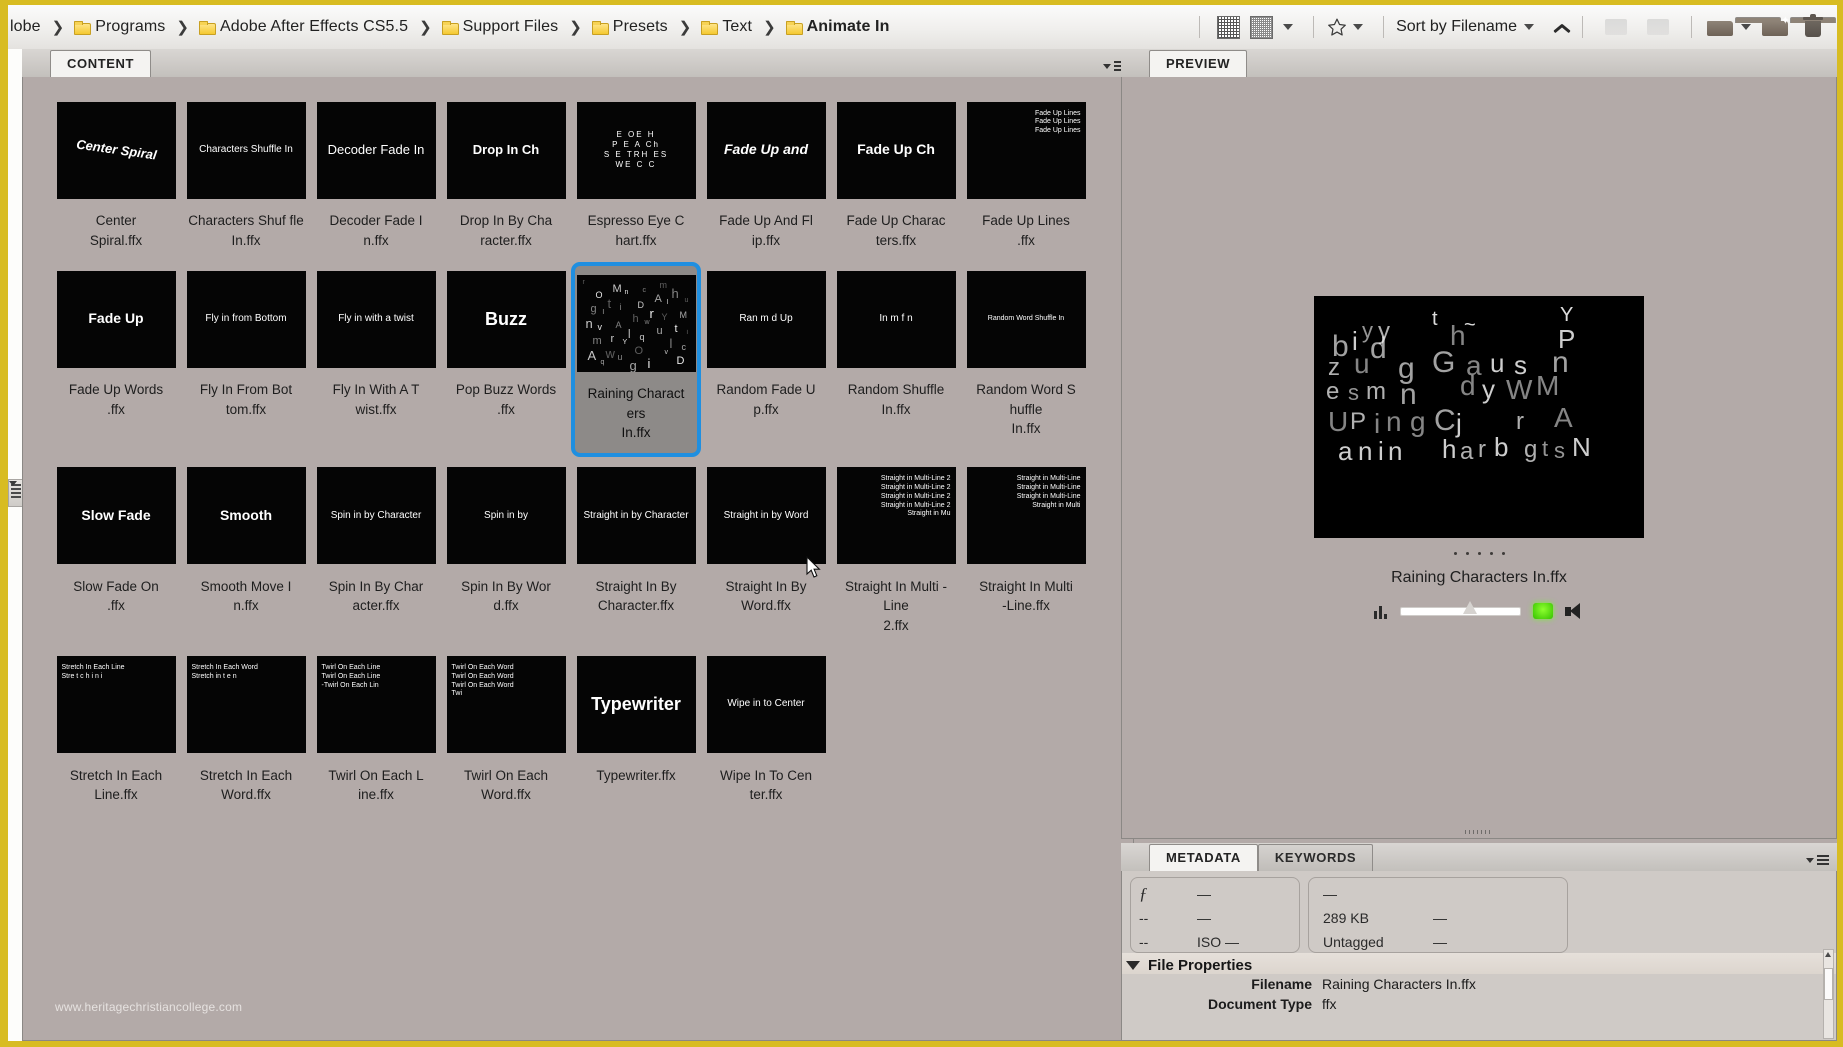 Image resolution: width=1843 pixels, height=1047 pixels. What do you see at coordinates (639, 350) in the screenshot?
I see `rain-character: O` at bounding box center [639, 350].